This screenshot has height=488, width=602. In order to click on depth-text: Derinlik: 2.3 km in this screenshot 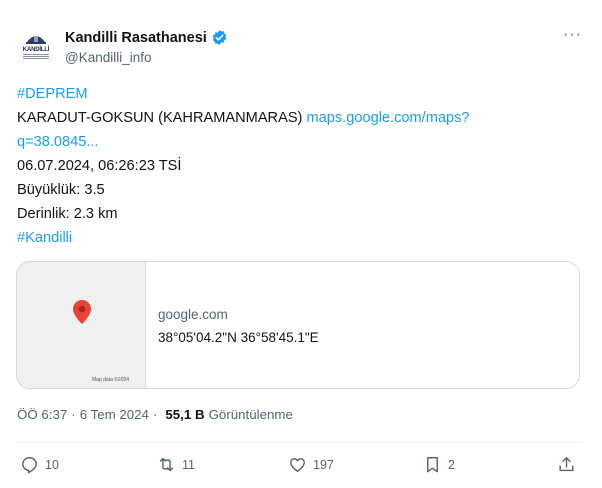, I will do `click(67, 214)`.